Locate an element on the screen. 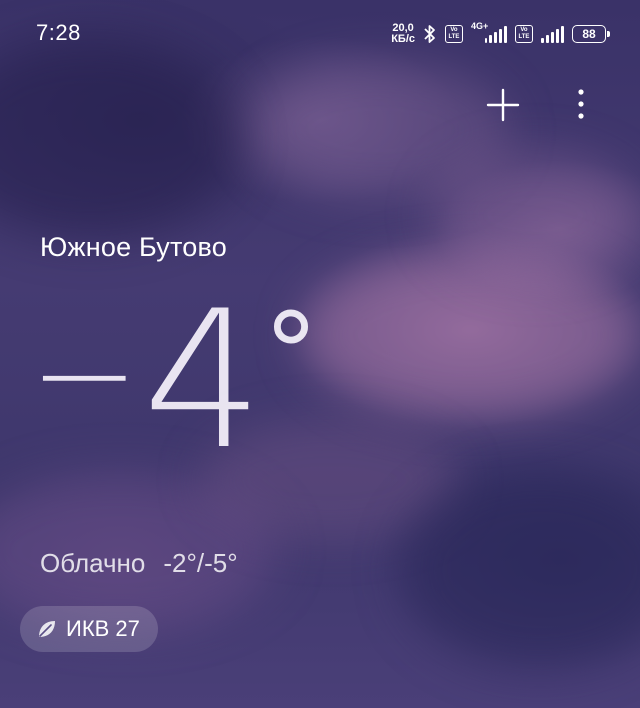  status-icons: 20,0 КБ/с Vo LTE 4G+ Vo LTE 88 is located at coordinates (500, 33).